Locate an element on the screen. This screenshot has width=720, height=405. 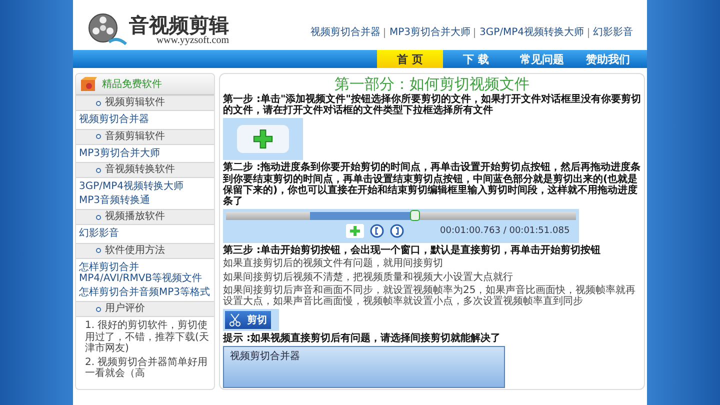
section-heading: 软件使用方法 is located at coordinates (135, 251).